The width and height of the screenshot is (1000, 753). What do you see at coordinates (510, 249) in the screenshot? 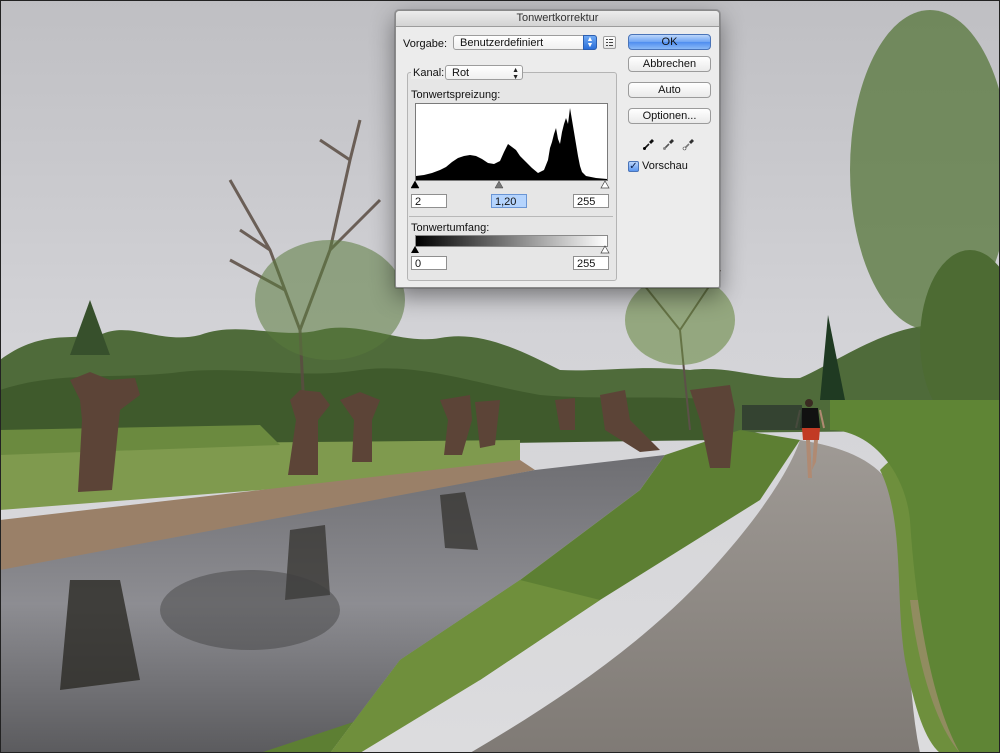
I see `output-slider-track` at bounding box center [510, 249].